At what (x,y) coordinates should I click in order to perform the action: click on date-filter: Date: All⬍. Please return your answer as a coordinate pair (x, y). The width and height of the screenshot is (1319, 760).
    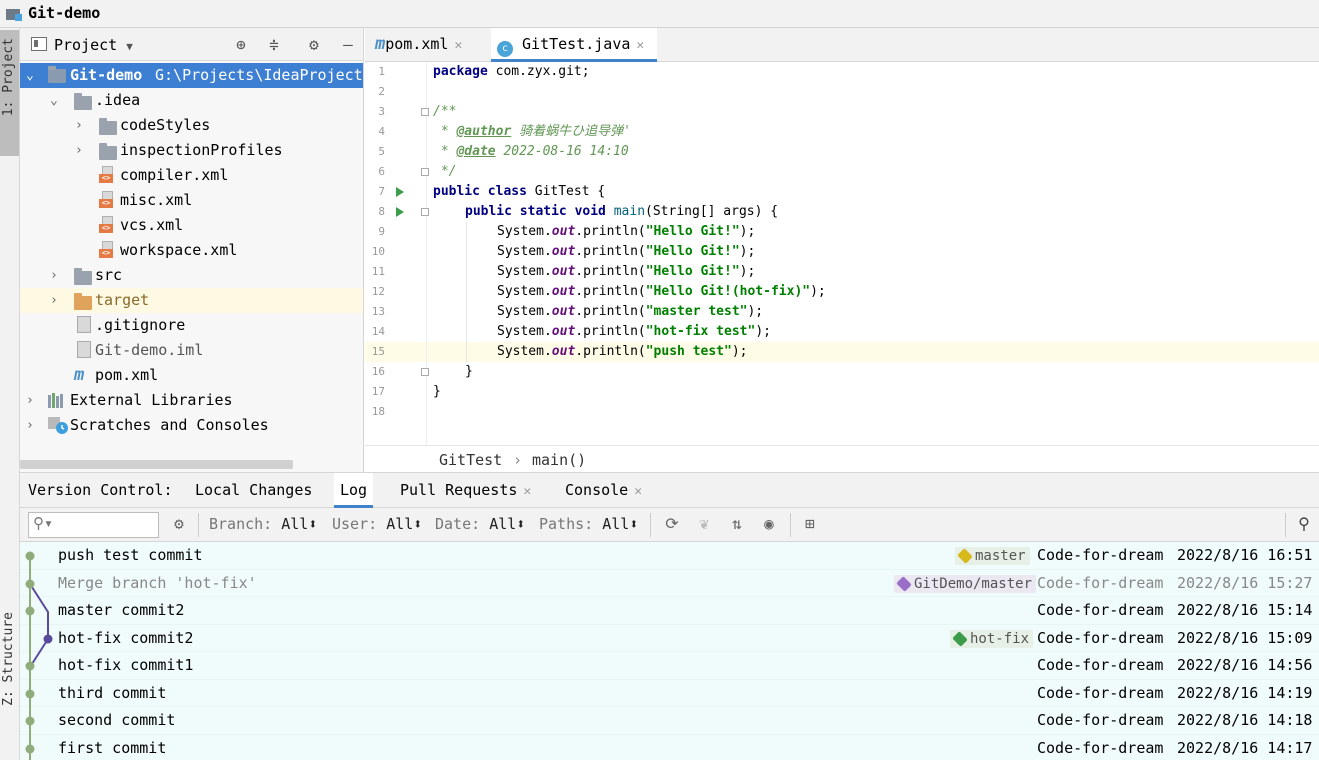
    Looking at the image, I should click on (480, 524).